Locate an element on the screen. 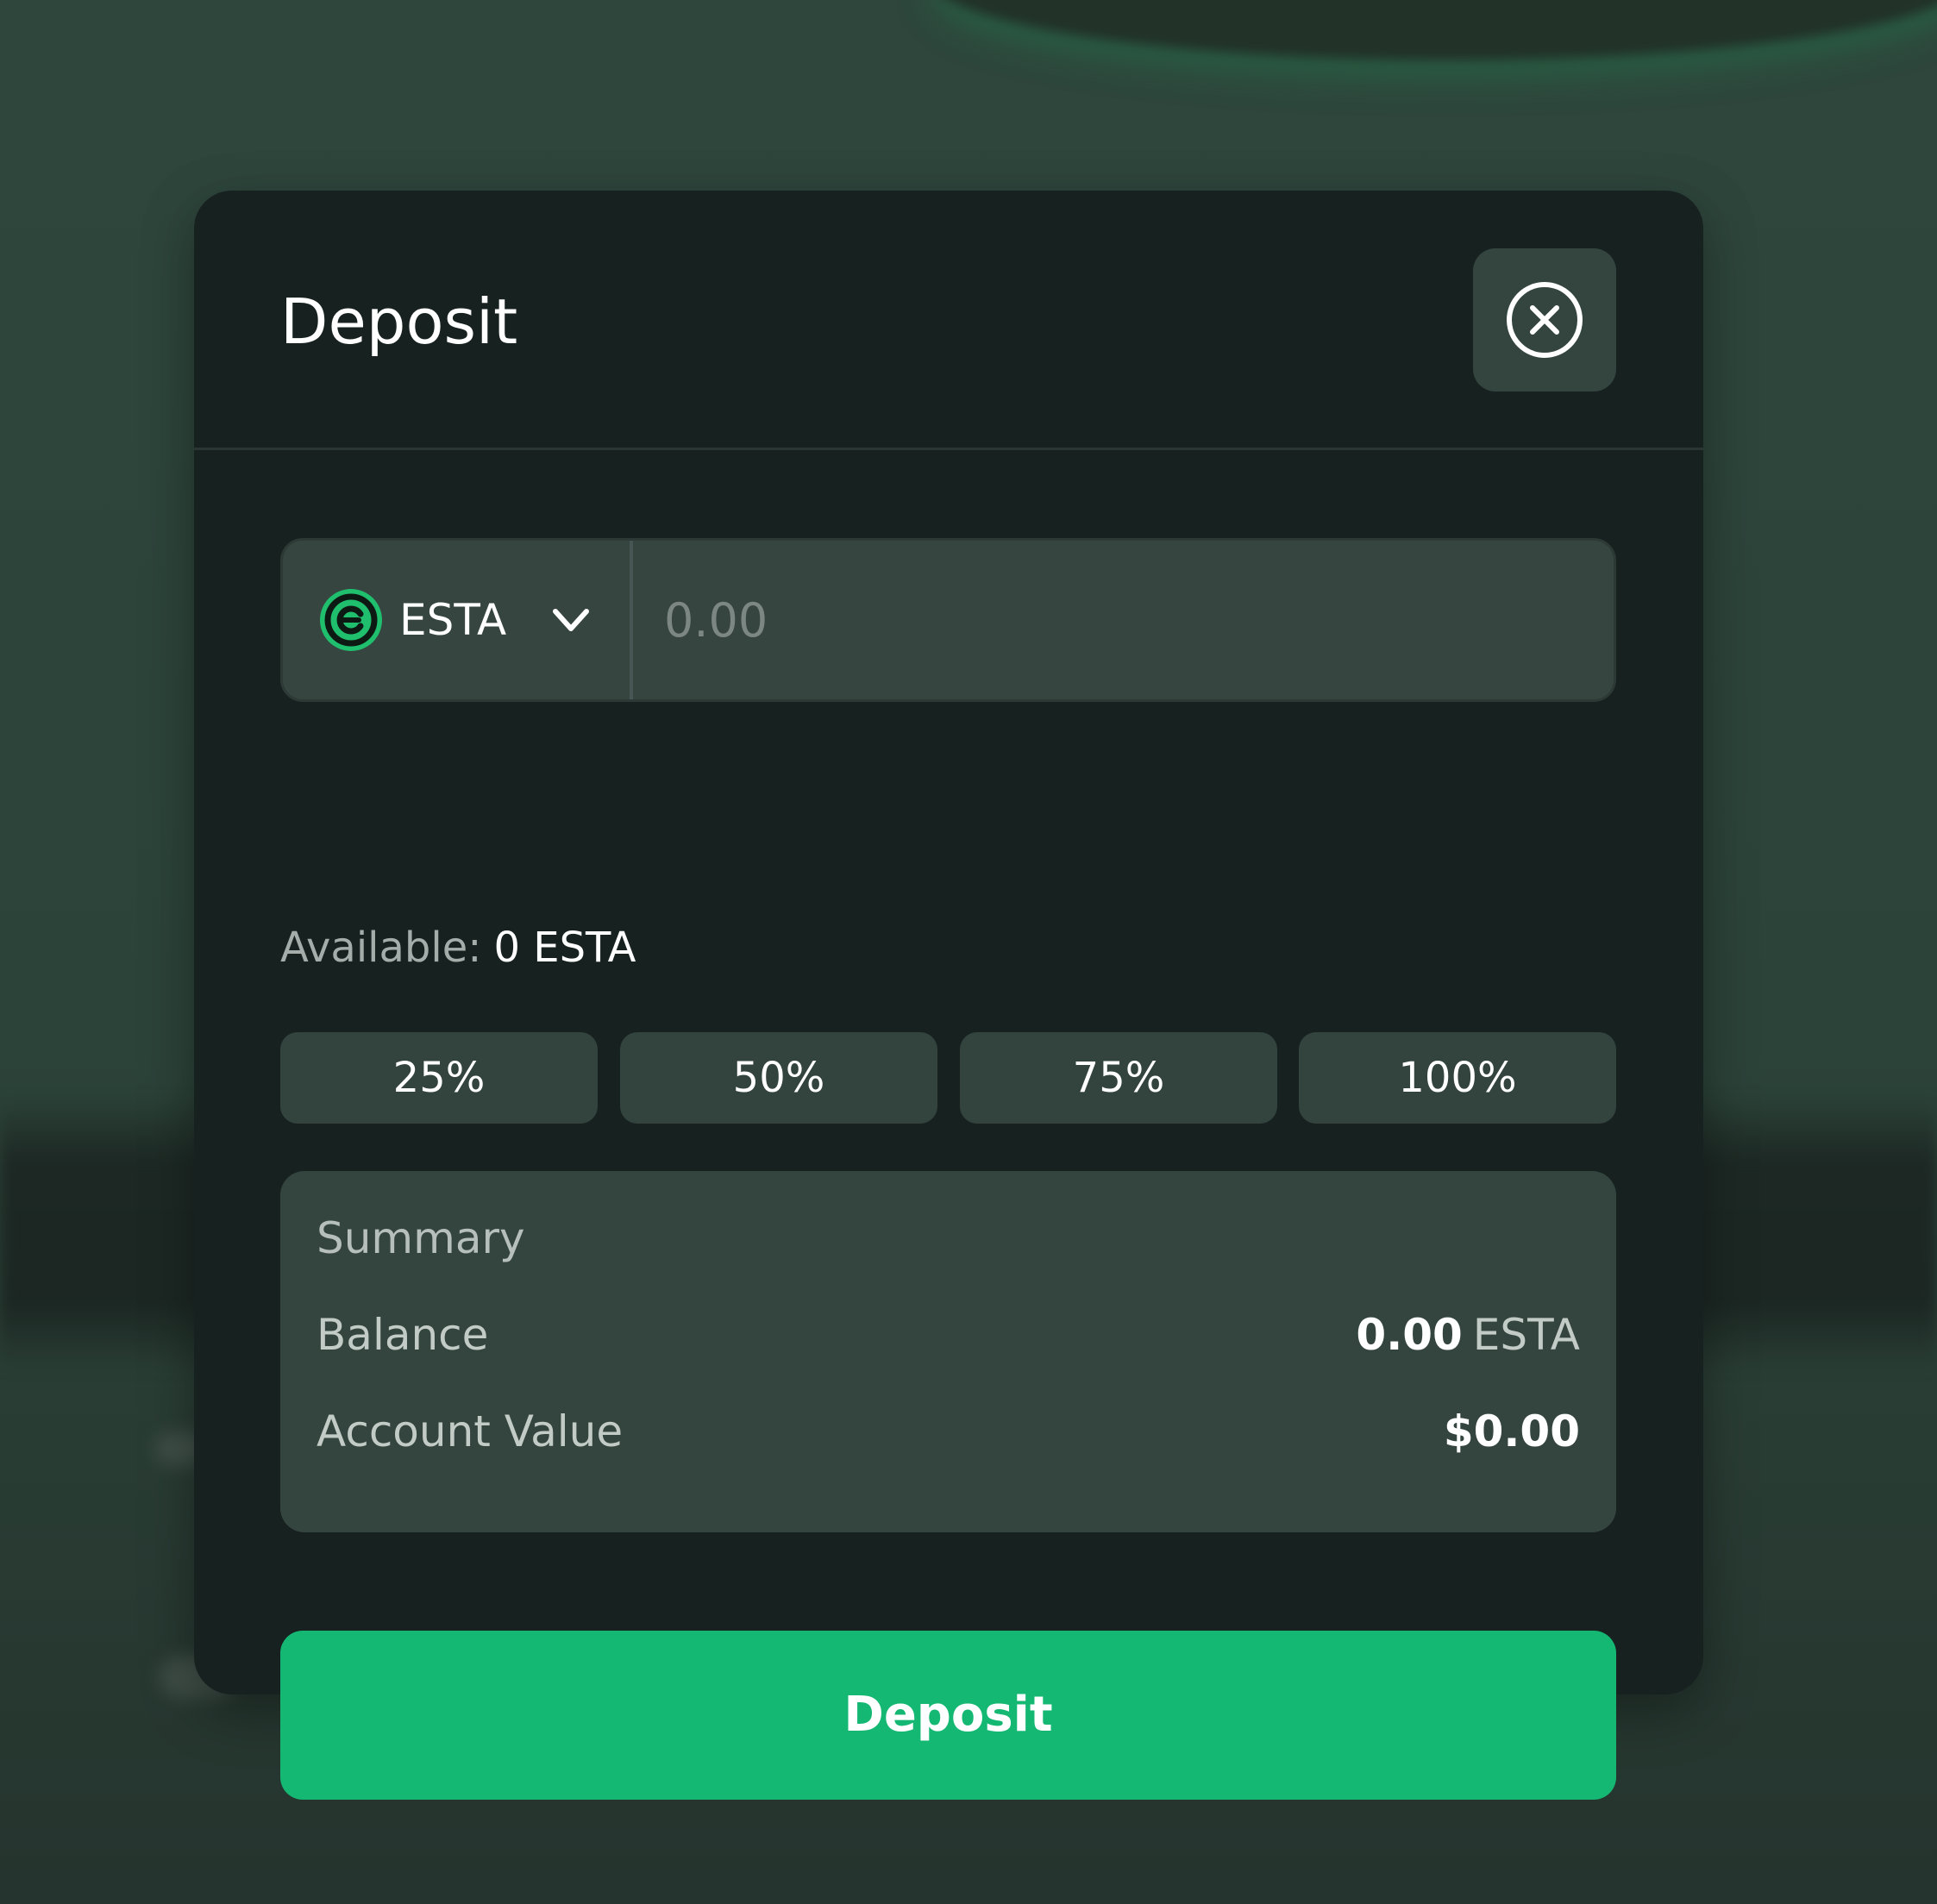 The image size is (1937, 1904). account-value-label: Account Value is located at coordinates (471, 1431).